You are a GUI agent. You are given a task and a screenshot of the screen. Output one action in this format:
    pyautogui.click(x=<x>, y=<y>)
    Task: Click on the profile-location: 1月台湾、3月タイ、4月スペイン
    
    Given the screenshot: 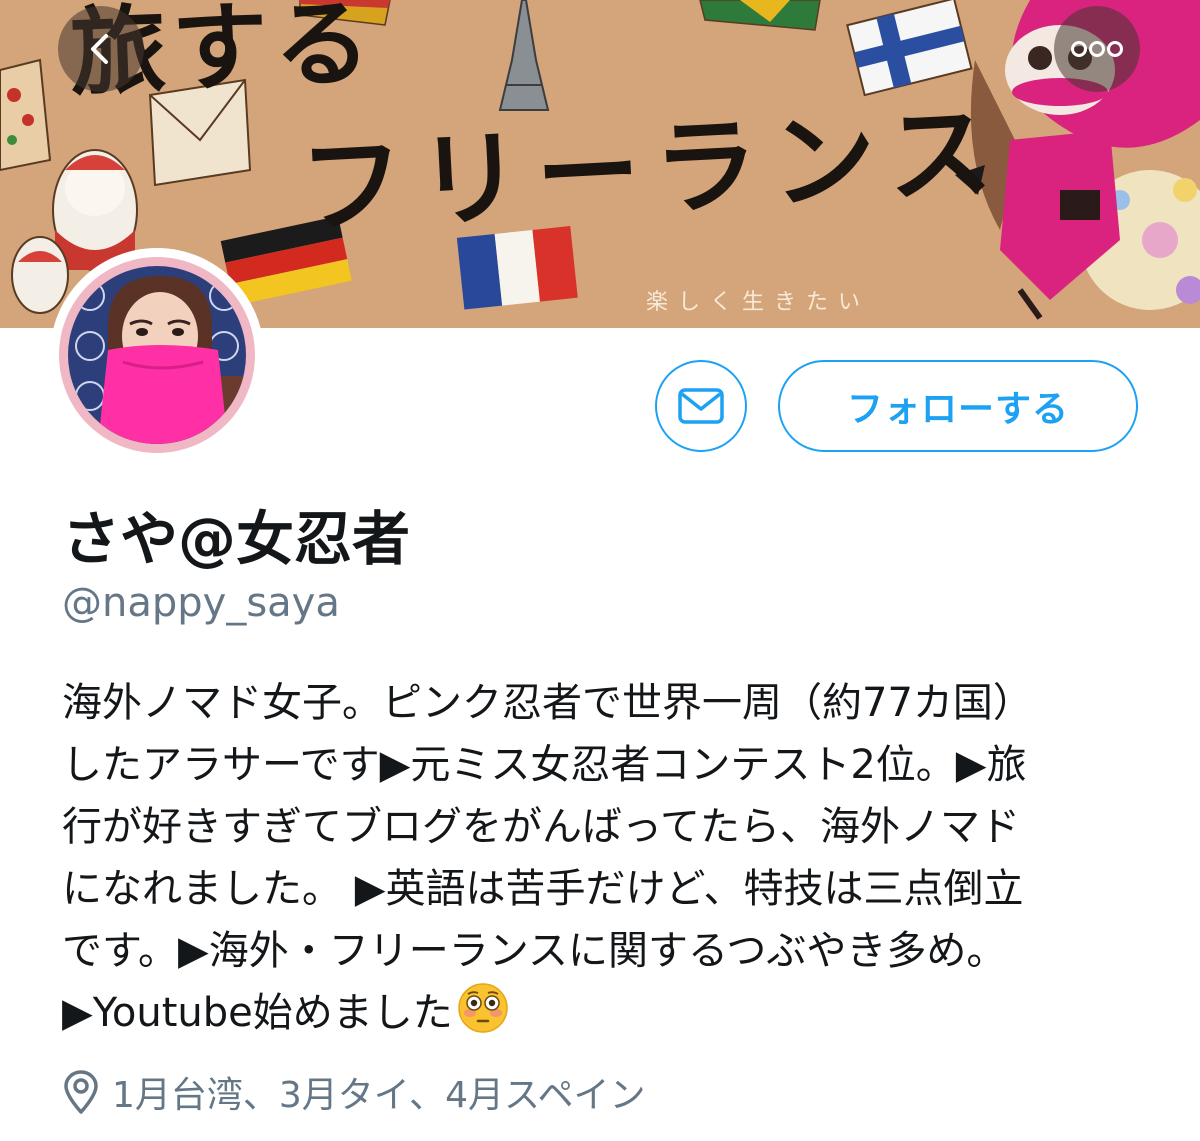 What is the action you would take?
    pyautogui.click(x=353, y=1092)
    